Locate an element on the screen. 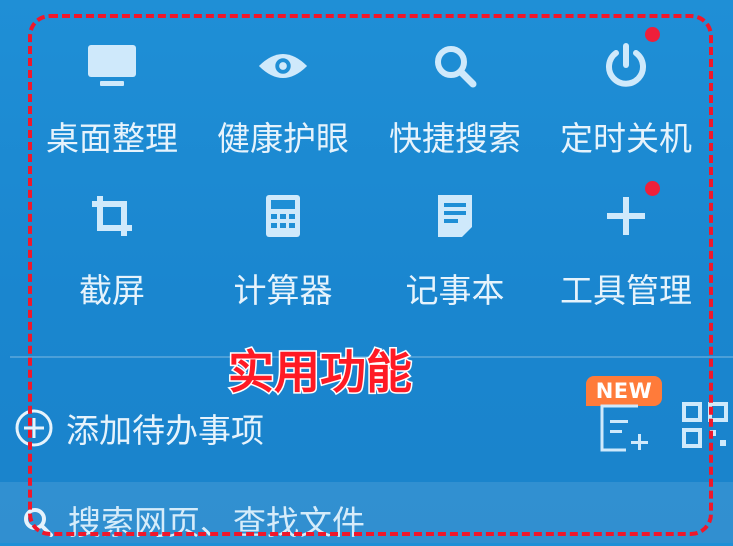 Image resolution: width=733 pixels, height=546 pixels. tool-manage-tools: 工具管理 is located at coordinates (626, 231).